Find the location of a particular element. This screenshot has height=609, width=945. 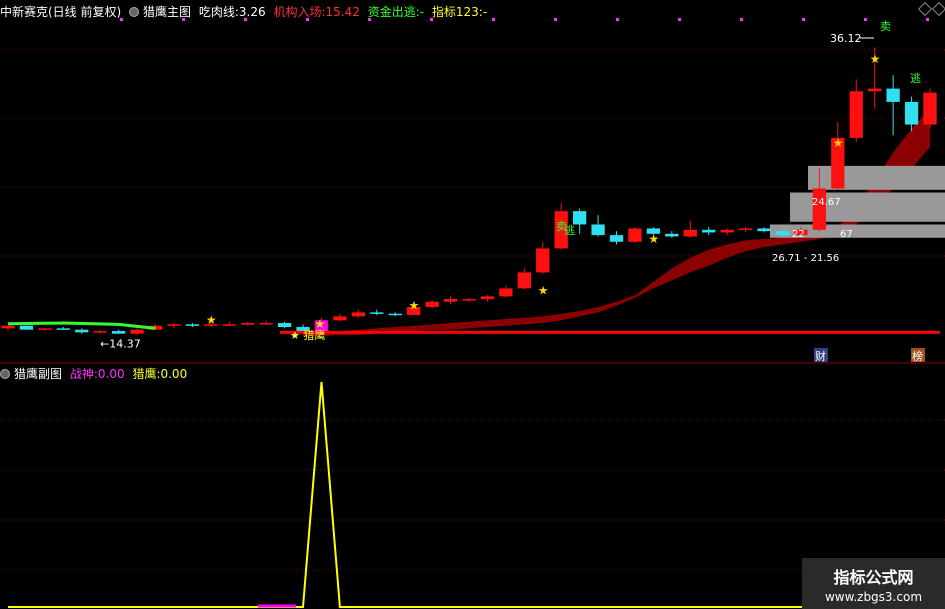

sell-tag-2: 卖 is located at coordinates (885, 26).